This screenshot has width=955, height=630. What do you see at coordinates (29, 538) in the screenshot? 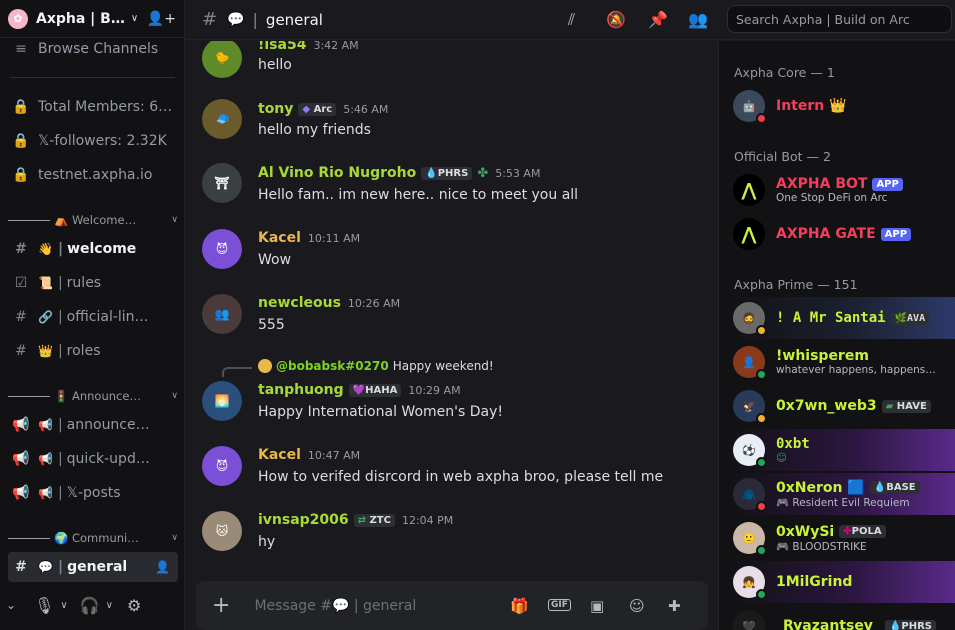
I see `category-line` at bounding box center [29, 538].